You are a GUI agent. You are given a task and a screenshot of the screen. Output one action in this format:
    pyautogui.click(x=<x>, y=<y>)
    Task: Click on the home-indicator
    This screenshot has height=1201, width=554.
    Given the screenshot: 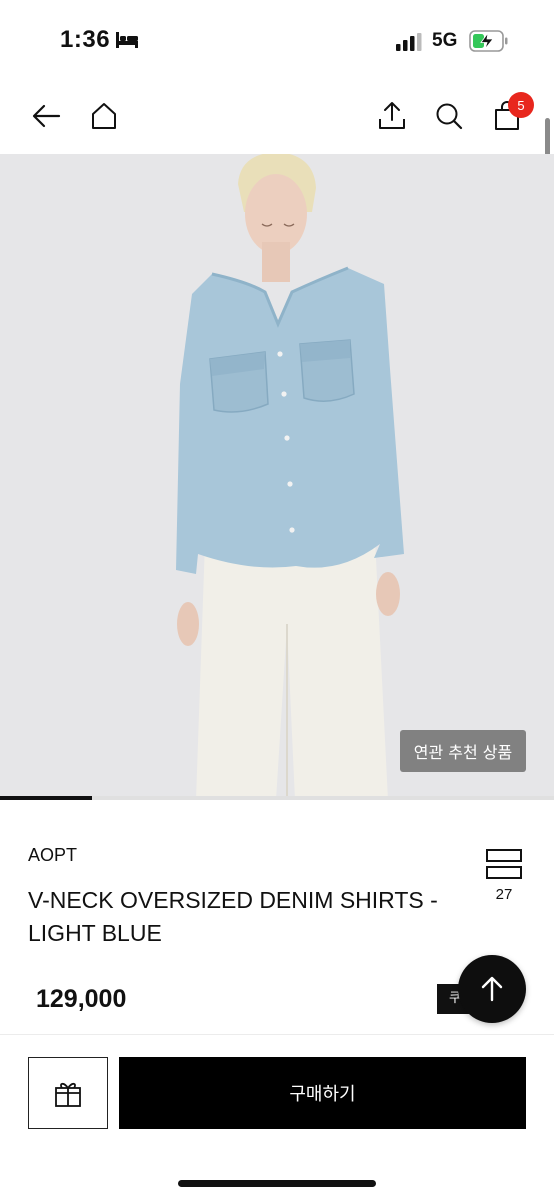 What is the action you would take?
    pyautogui.click(x=277, y=1183)
    